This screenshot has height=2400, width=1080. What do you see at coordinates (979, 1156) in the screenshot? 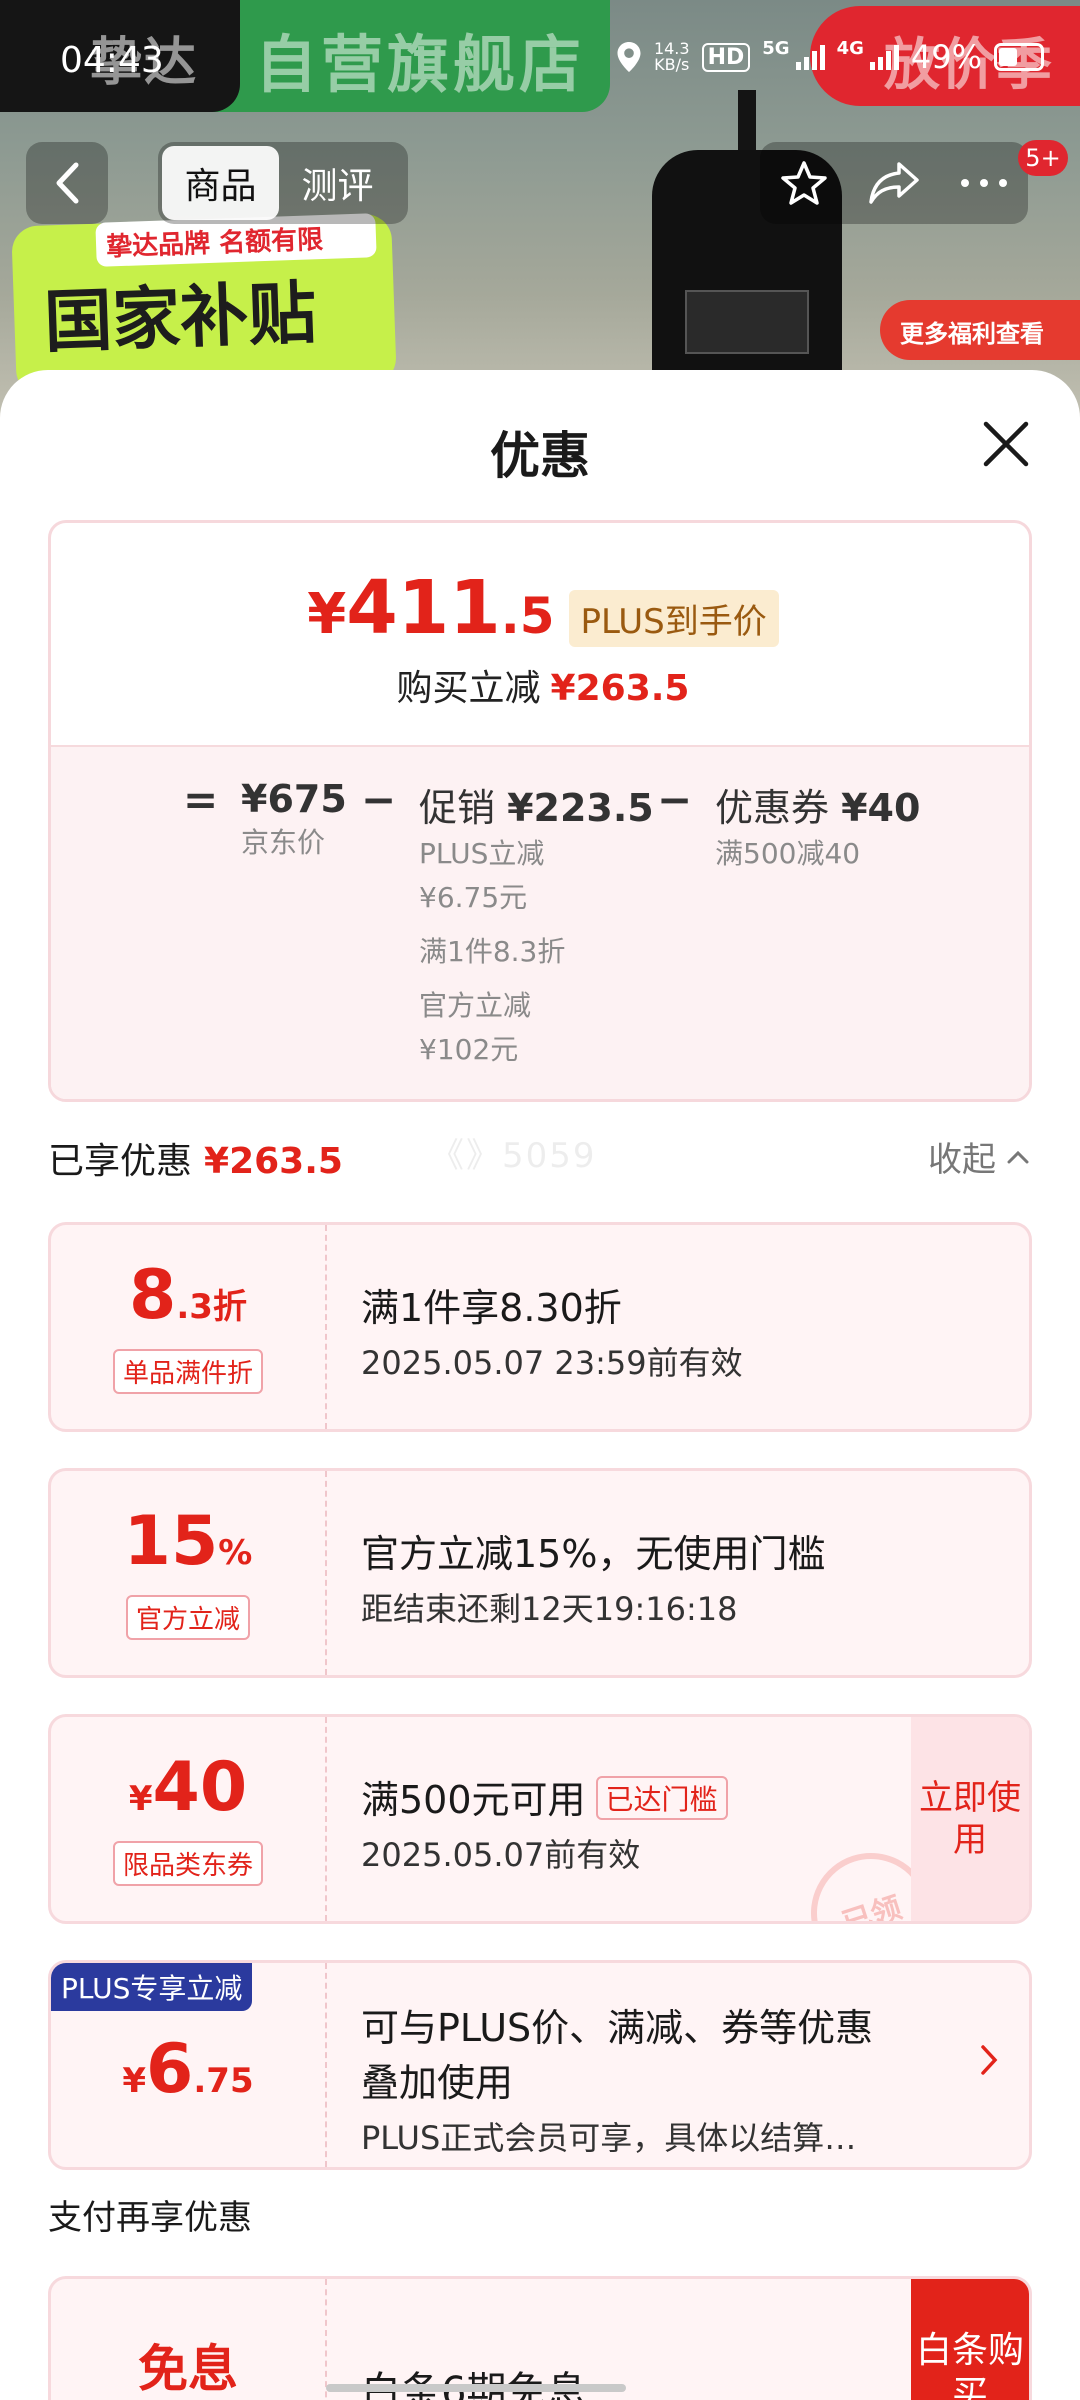
I see `collapse-button: 收起` at bounding box center [979, 1156].